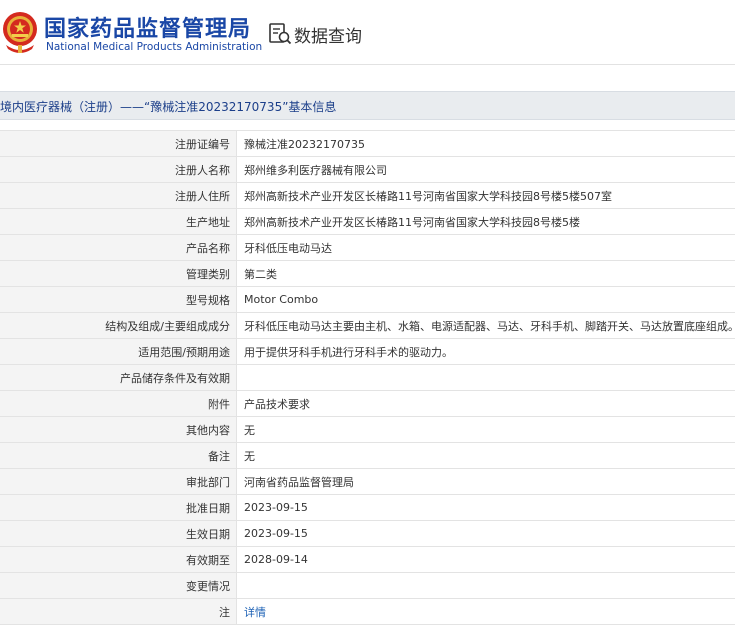 The width and height of the screenshot is (735, 626). Describe the element at coordinates (485, 559) in the screenshot. I see `field-value: 2028-09-14` at that location.